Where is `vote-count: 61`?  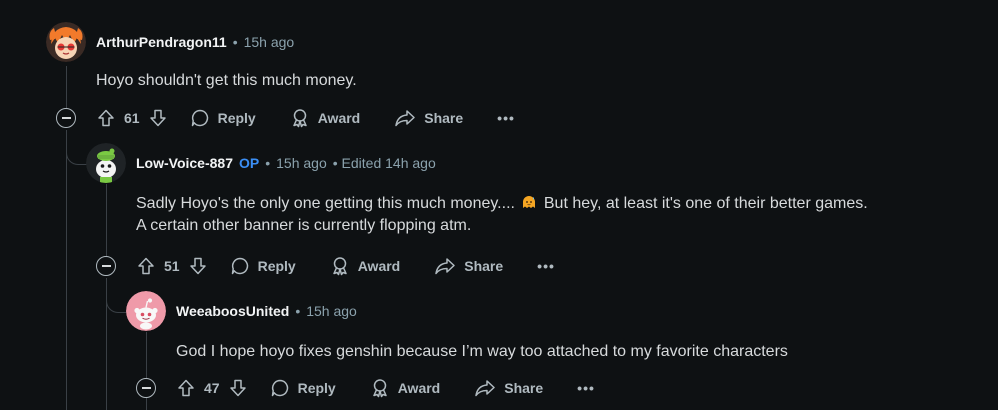
vote-count: 61 is located at coordinates (132, 118).